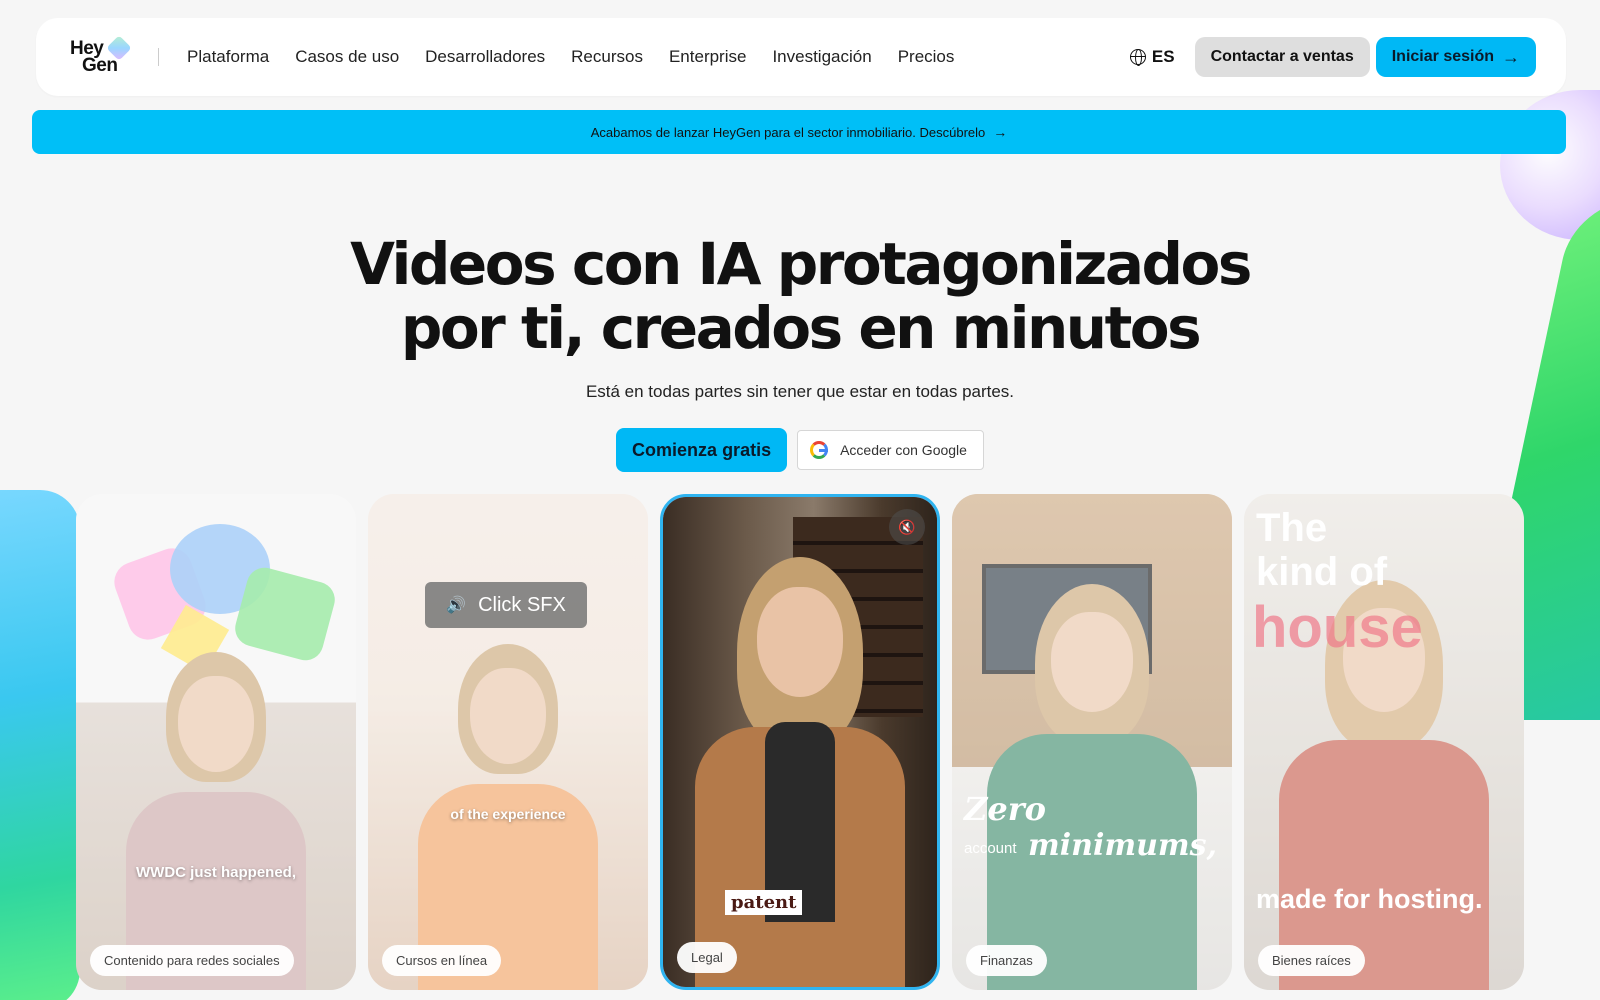  Describe the element at coordinates (442, 960) in the screenshot. I see `card-tag: Cursos en línea` at that location.